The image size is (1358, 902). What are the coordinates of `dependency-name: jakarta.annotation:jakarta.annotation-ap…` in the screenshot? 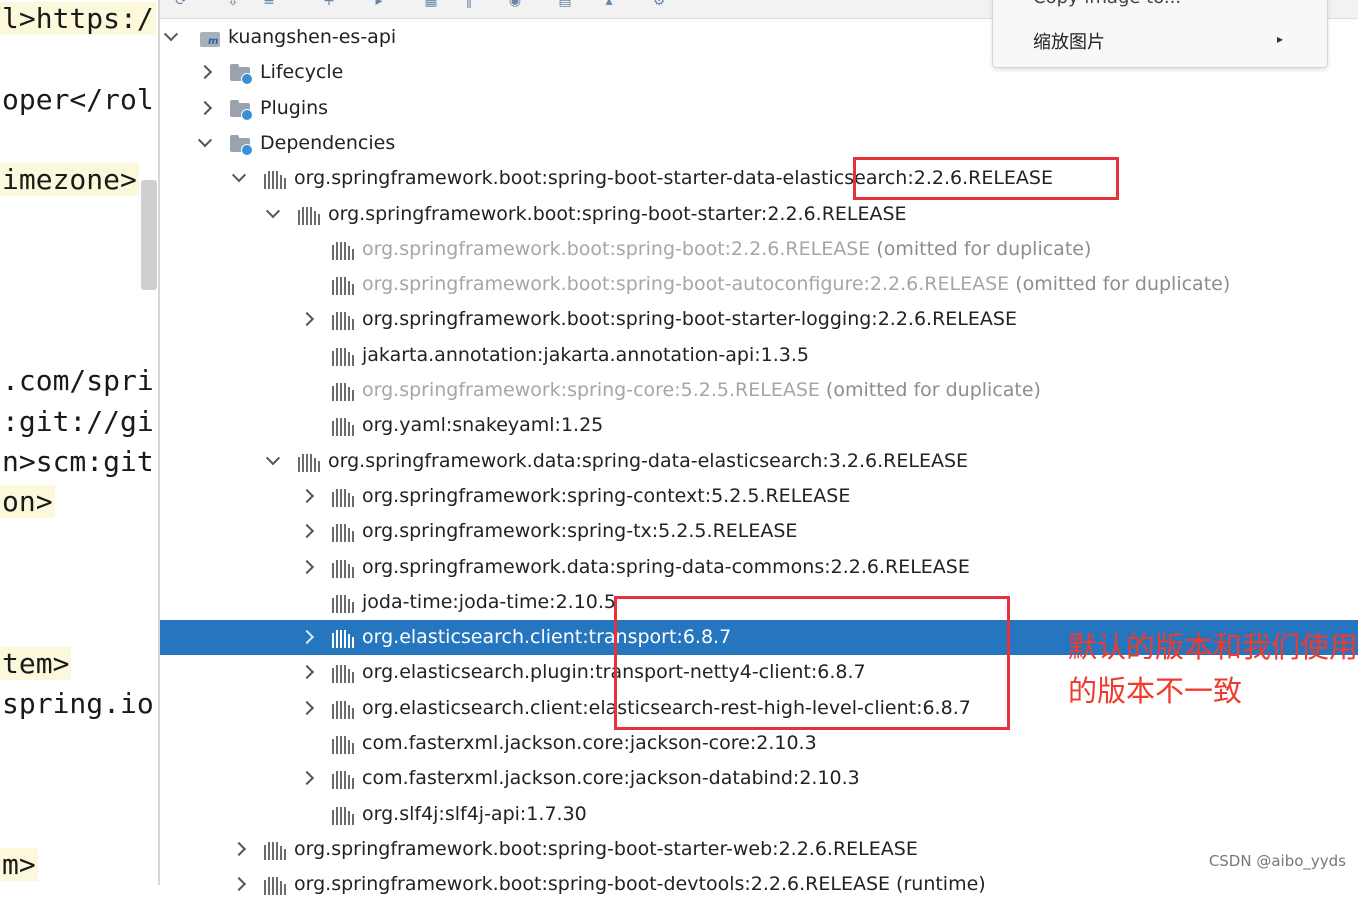 It's located at (586, 354).